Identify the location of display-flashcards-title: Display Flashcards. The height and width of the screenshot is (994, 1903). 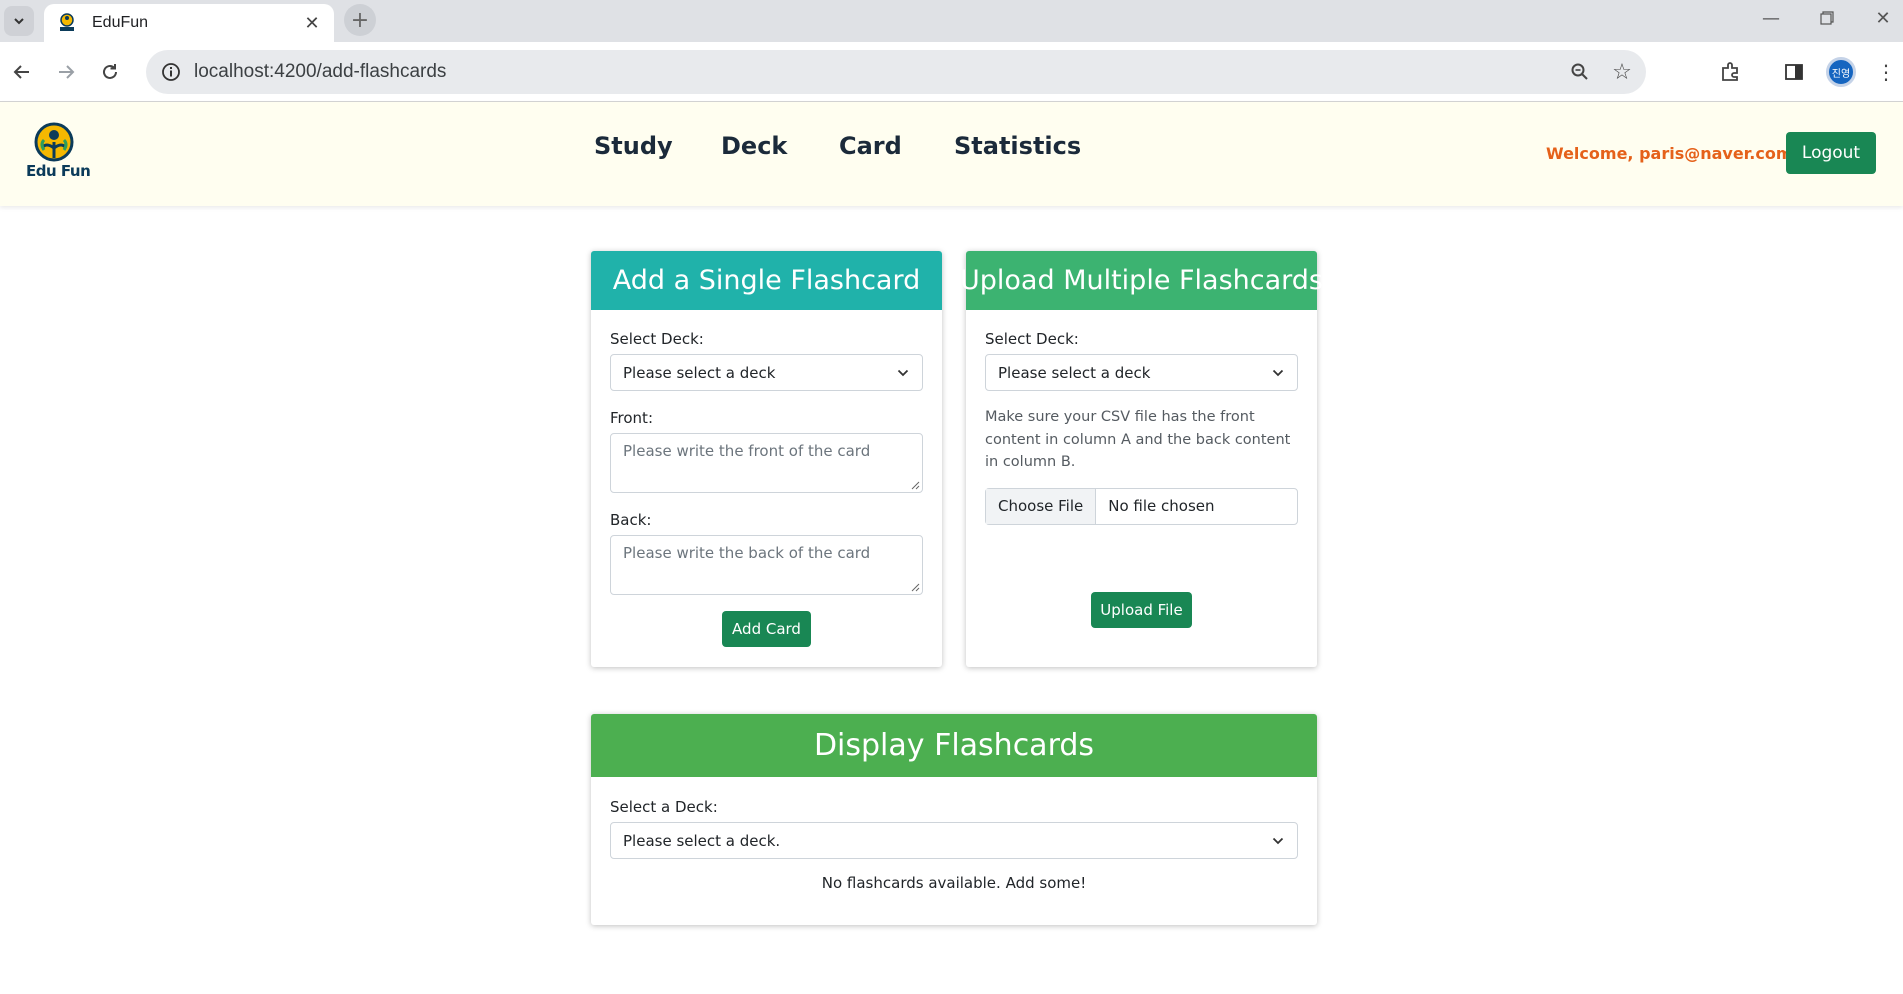
(954, 745).